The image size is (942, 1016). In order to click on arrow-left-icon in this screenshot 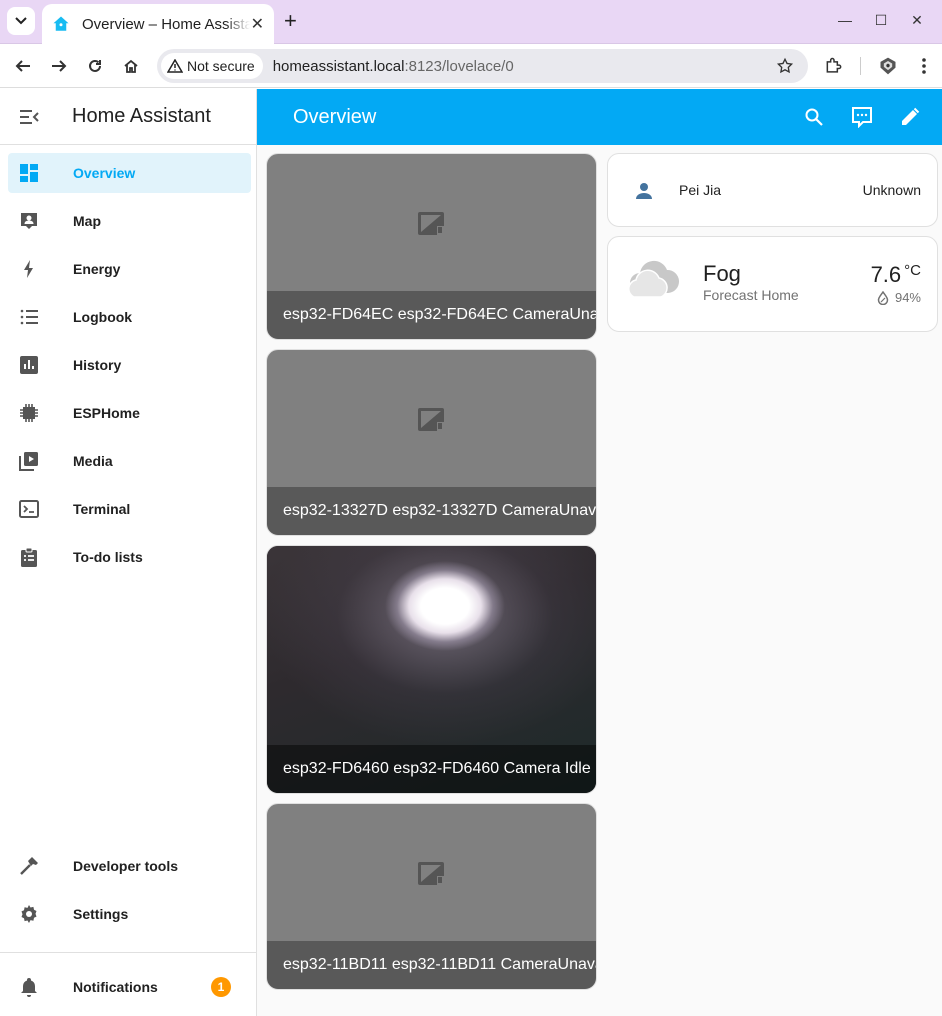, I will do `click(22, 66)`.